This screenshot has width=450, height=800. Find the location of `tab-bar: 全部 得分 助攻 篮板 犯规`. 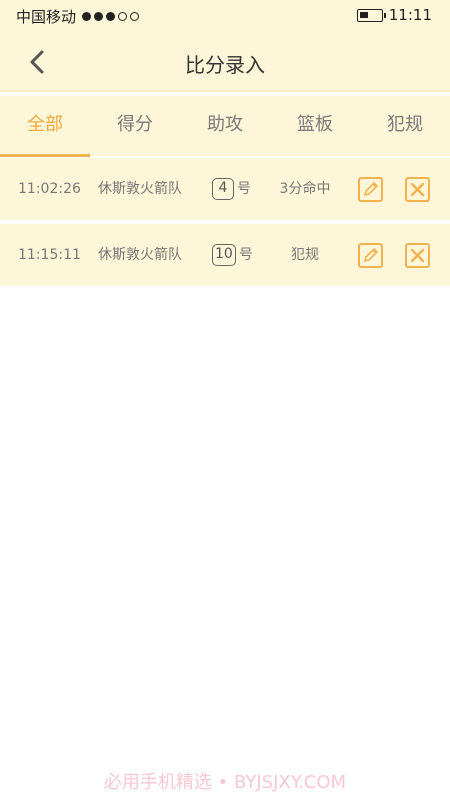

tab-bar: 全部 得分 助攻 篮板 犯规 is located at coordinates (225, 126).